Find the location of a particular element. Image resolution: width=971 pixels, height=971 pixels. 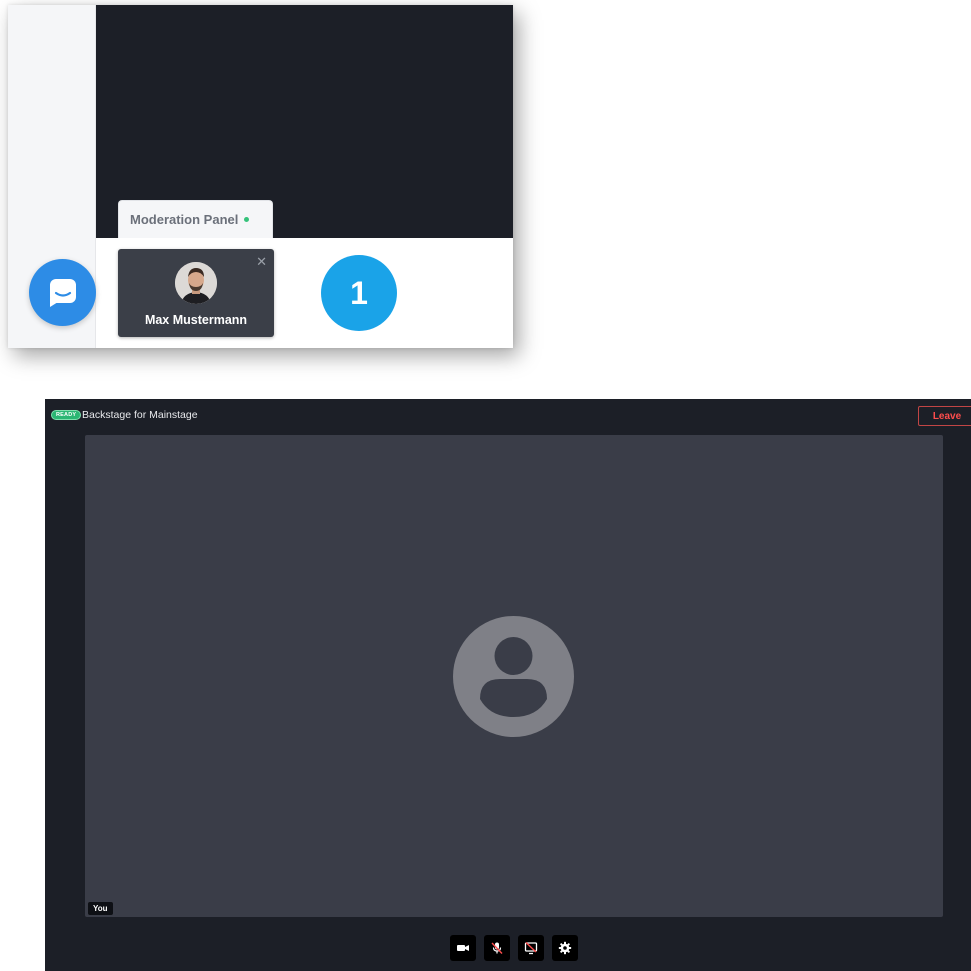

participant-card: ✕ Max Mustermann is located at coordinates (196, 293).